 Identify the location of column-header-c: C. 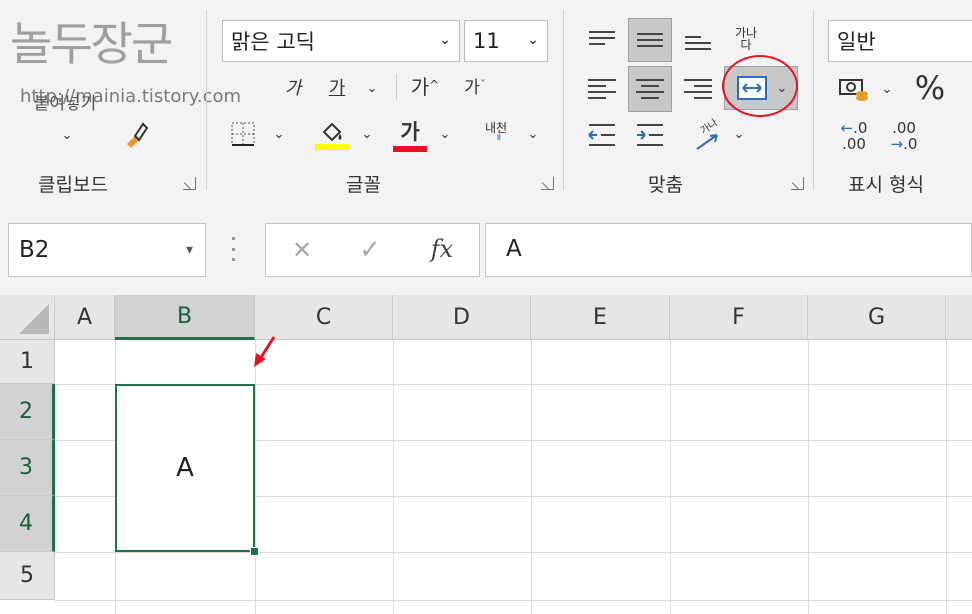
(324, 317).